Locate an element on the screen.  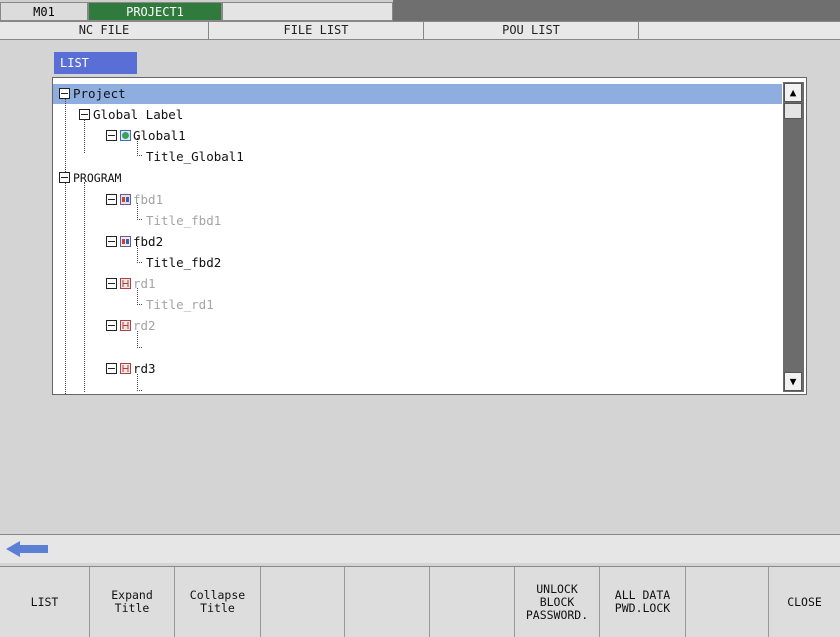
tree-node-title-rd1: Title_rd1 is located at coordinates (180, 305).